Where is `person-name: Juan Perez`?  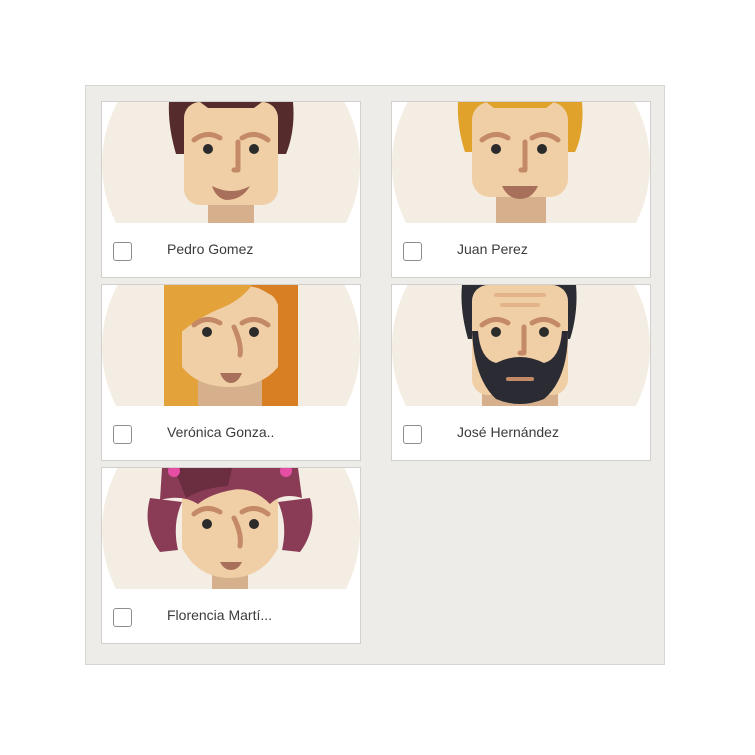
person-name: Juan Perez is located at coordinates (492, 249).